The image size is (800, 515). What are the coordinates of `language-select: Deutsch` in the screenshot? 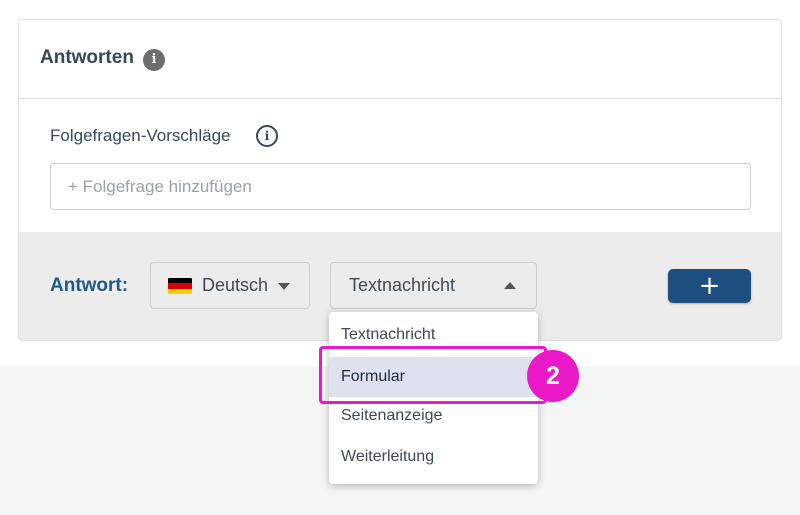 It's located at (230, 285).